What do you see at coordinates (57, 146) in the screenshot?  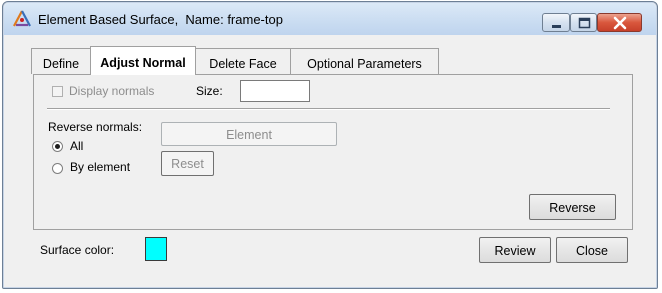 I see `radio-all` at bounding box center [57, 146].